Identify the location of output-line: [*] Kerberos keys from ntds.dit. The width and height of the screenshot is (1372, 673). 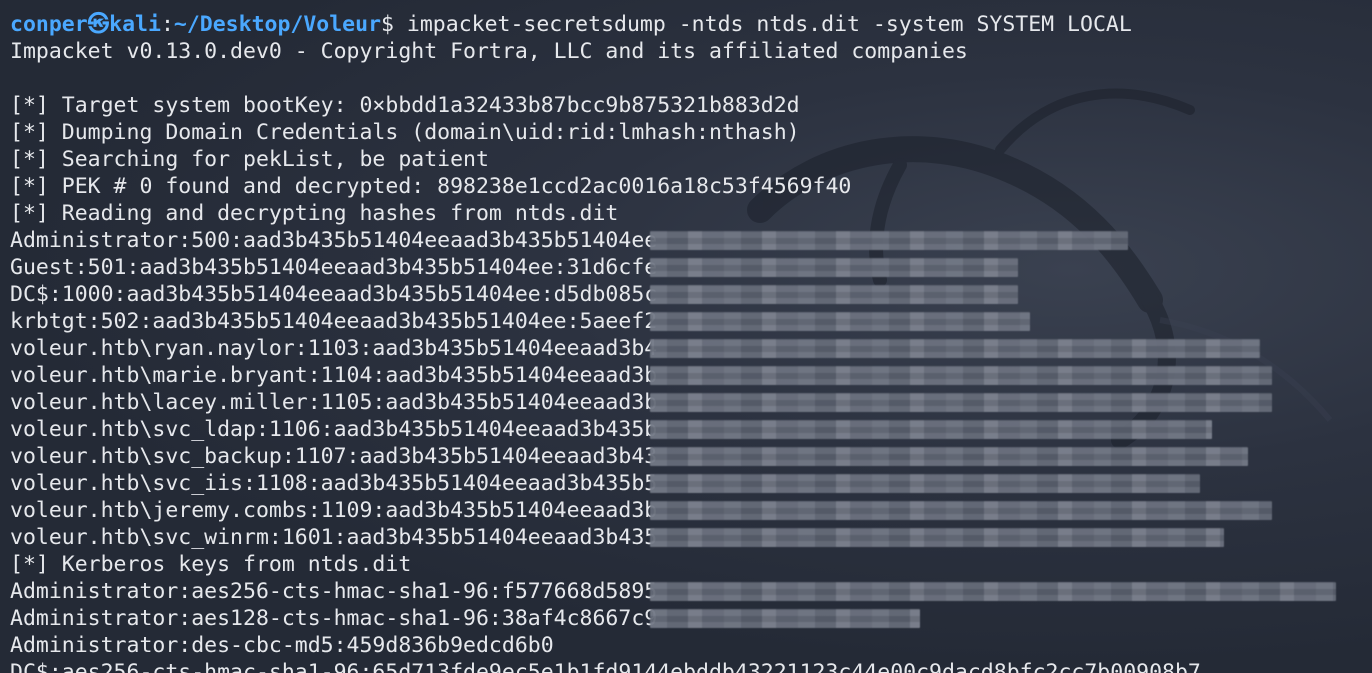
(605, 564).